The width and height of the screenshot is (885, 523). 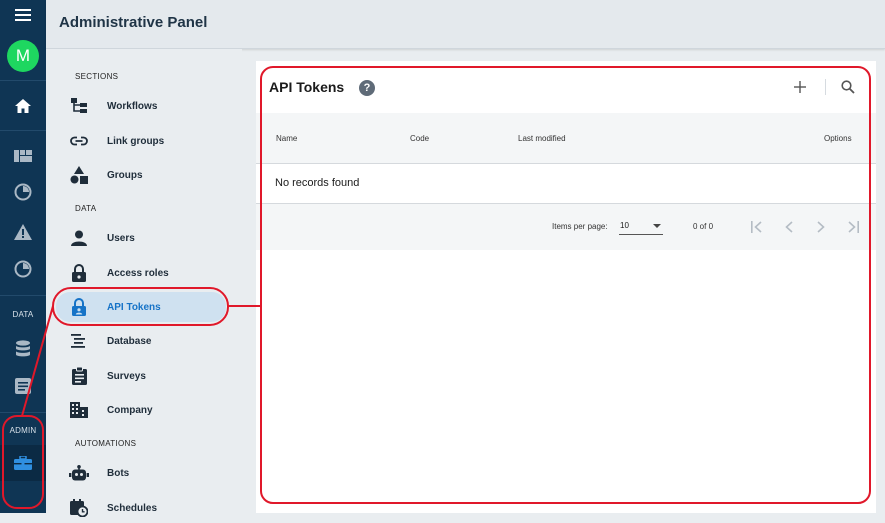 I want to click on nav-item-database: Database, so click(x=141, y=341).